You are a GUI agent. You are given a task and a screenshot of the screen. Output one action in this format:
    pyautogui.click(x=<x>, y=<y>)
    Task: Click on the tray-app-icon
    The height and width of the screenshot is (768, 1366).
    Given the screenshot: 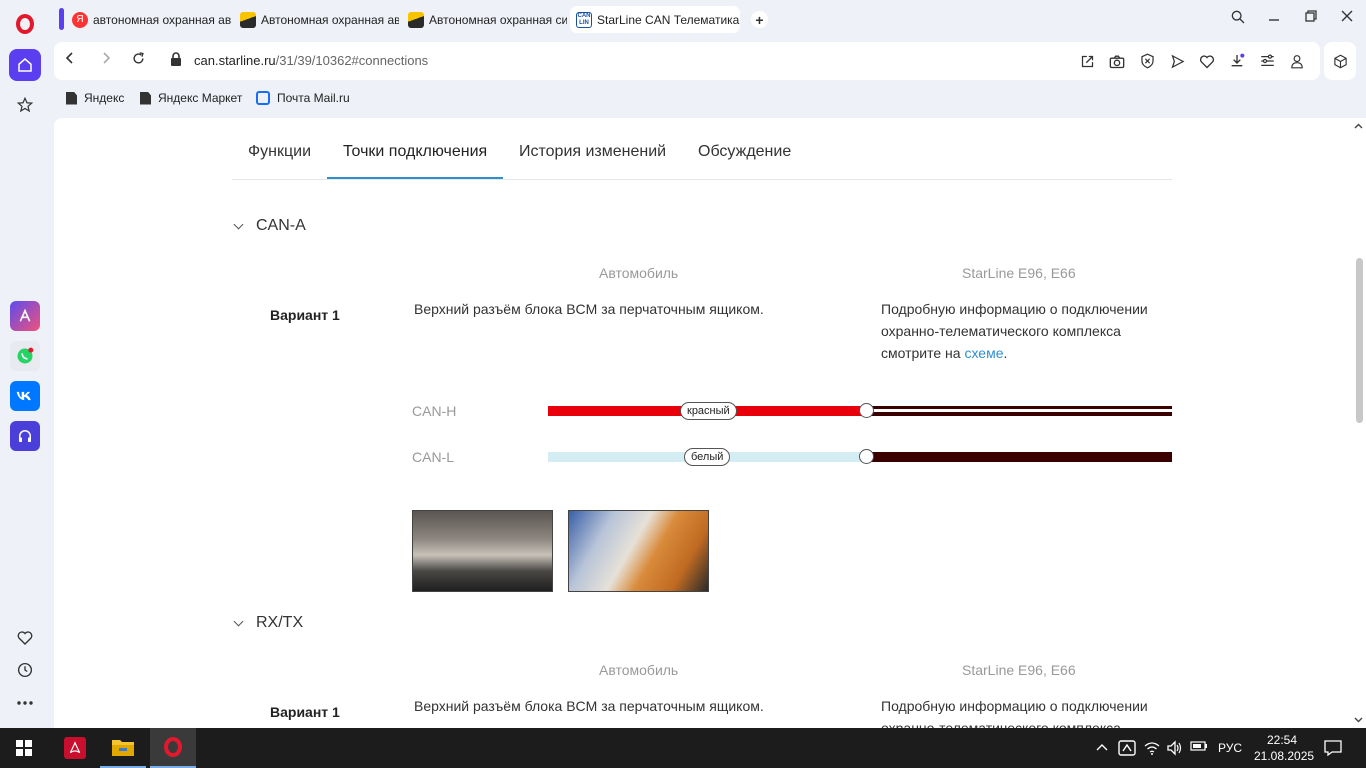 What is the action you would take?
    pyautogui.click(x=1127, y=749)
    